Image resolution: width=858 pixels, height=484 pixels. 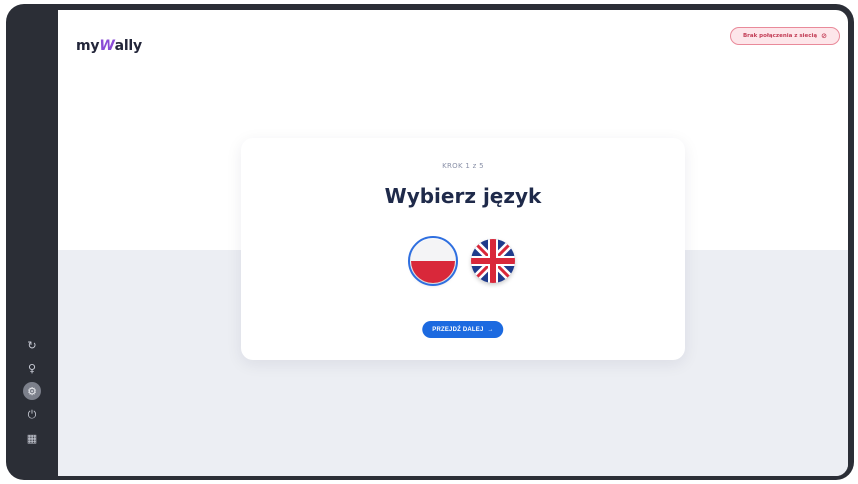 What do you see at coordinates (780, 36) in the screenshot?
I see `connection-status-text: Brak połączenia z siecią` at bounding box center [780, 36].